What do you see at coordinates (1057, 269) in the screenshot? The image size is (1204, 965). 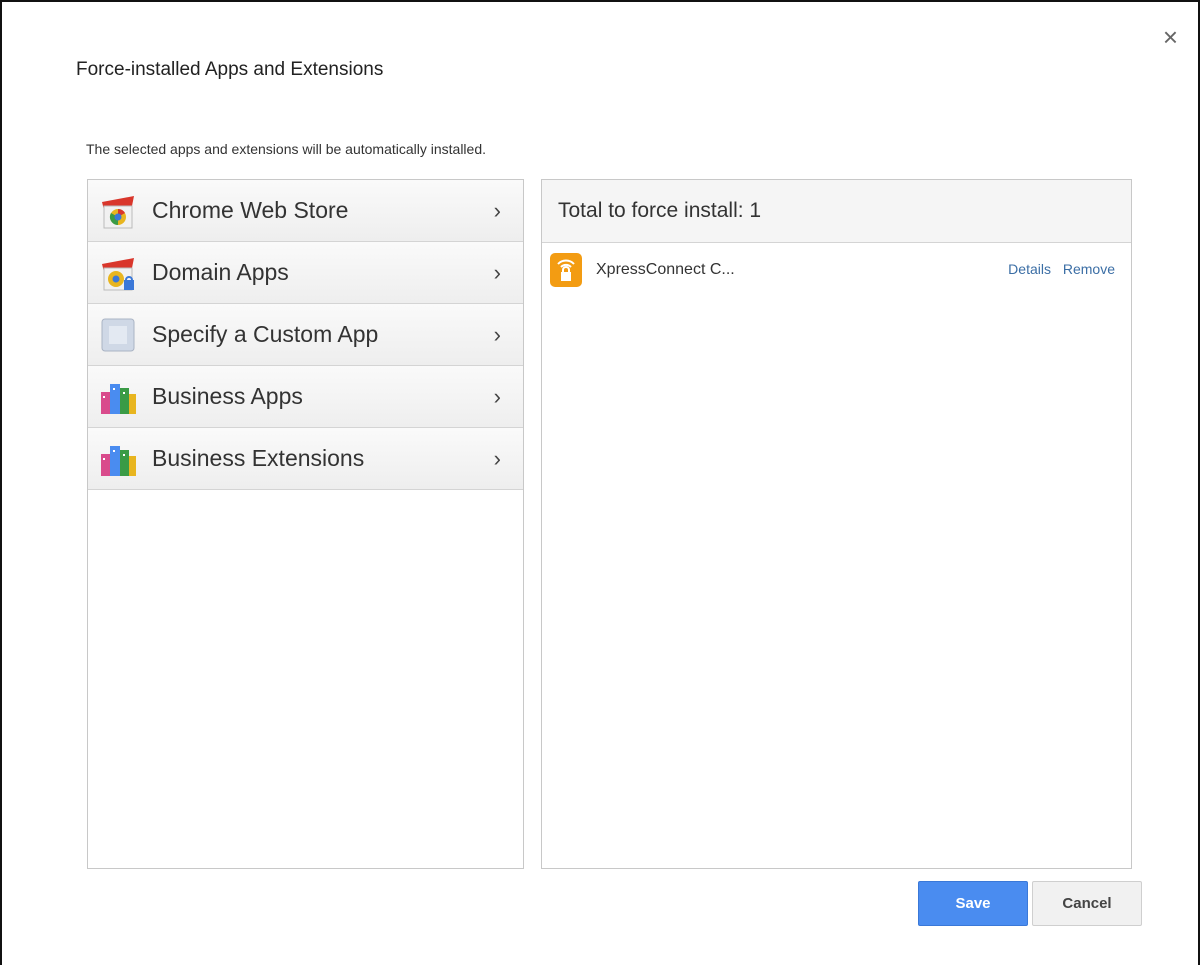 I see `app-actions: Details Remove` at bounding box center [1057, 269].